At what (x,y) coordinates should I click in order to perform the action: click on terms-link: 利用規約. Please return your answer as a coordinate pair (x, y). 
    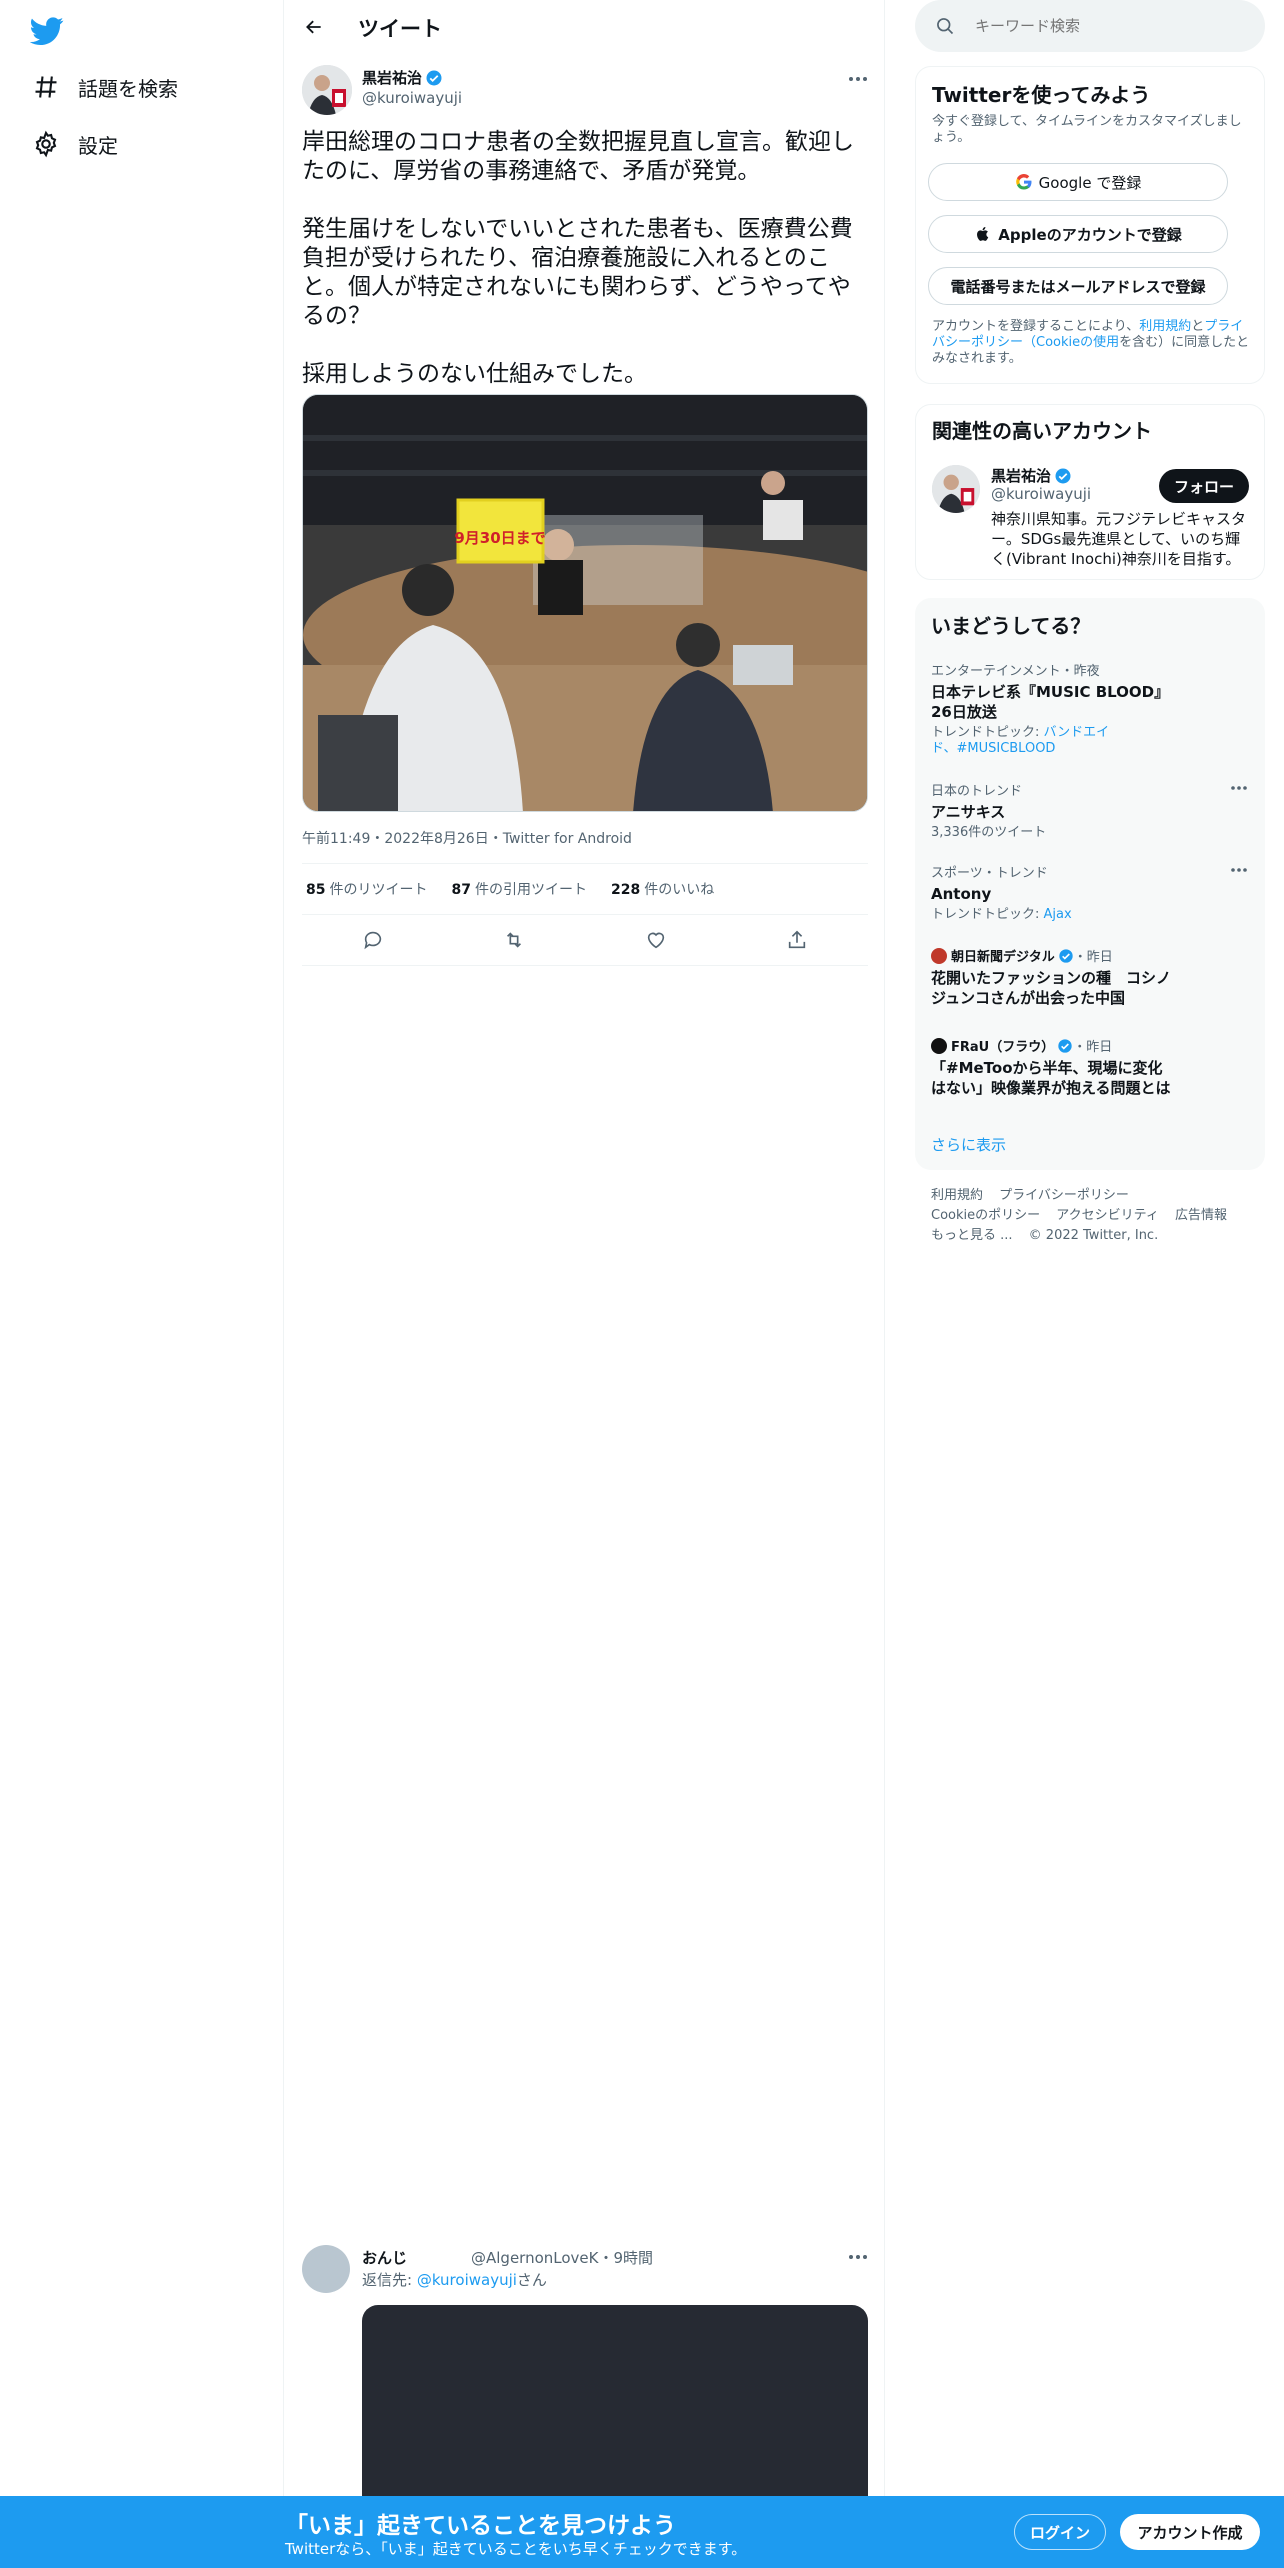
    Looking at the image, I should click on (1165, 326).